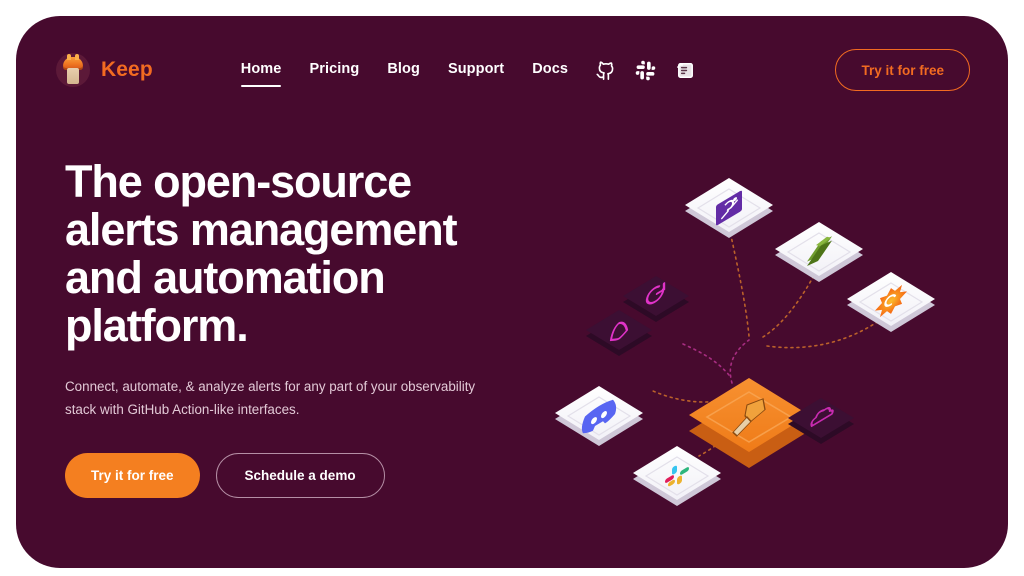 The image size is (1024, 576). What do you see at coordinates (127, 69) in the screenshot?
I see `brand-name: Keep` at bounding box center [127, 69].